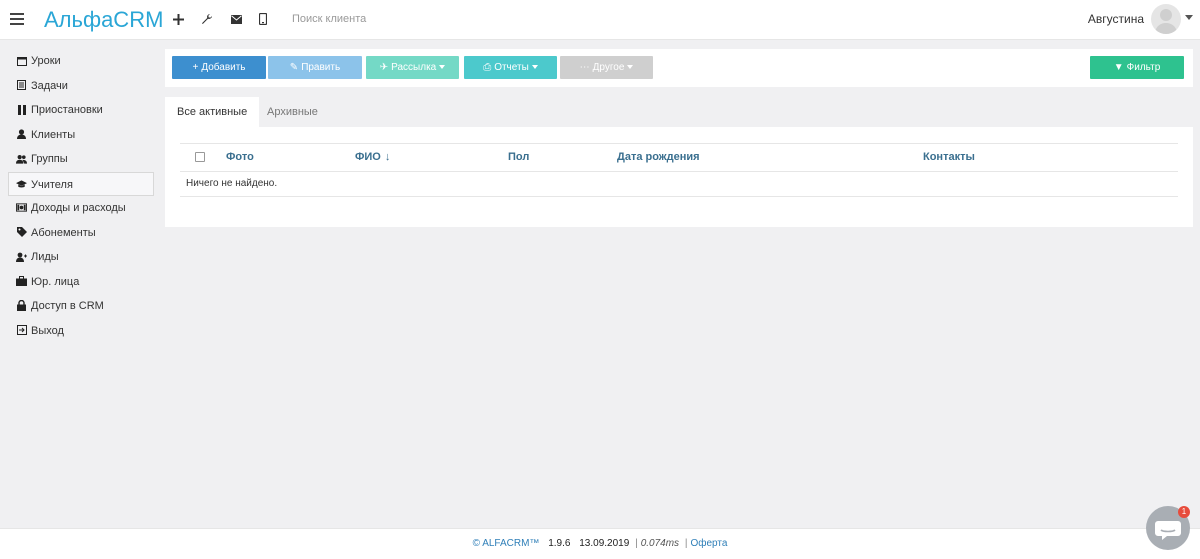  Describe the element at coordinates (52, 184) in the screenshot. I see `sidebar-item-label: Учителя` at that location.